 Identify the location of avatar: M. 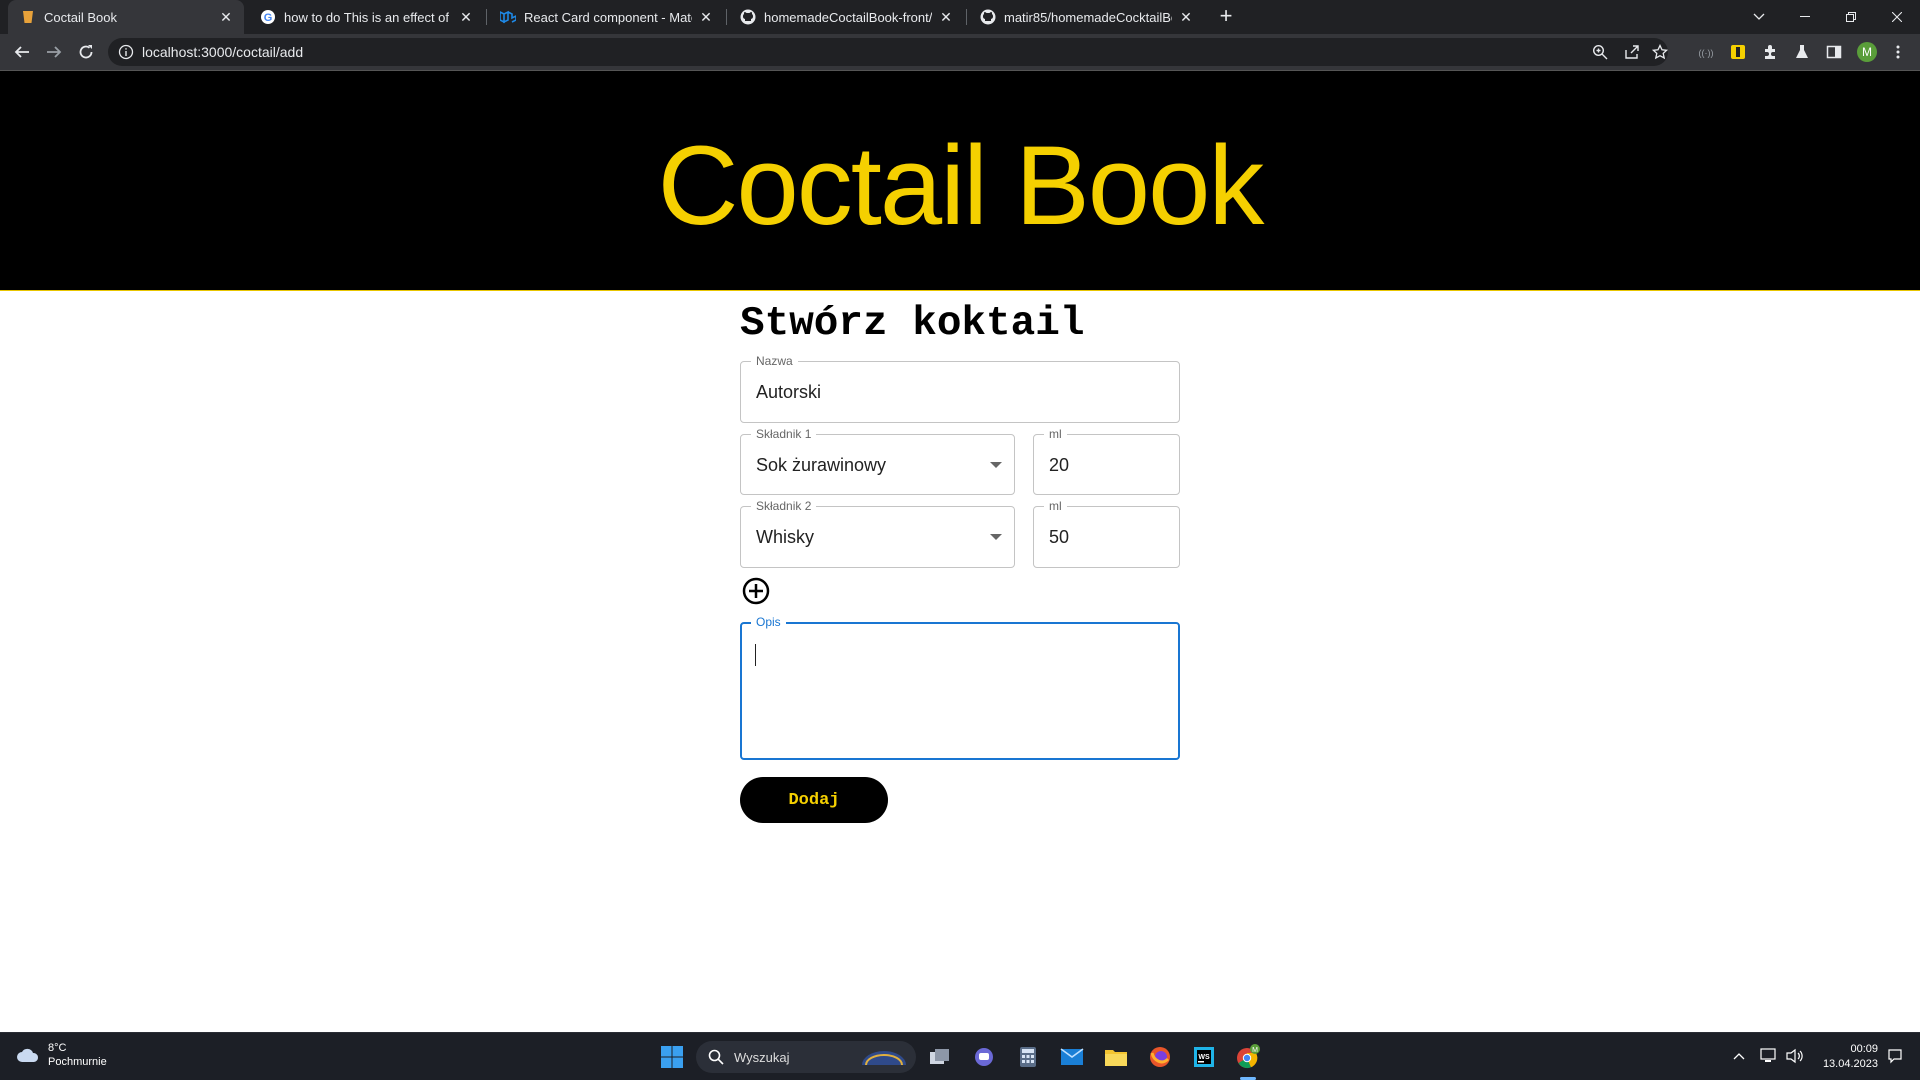
(1867, 52).